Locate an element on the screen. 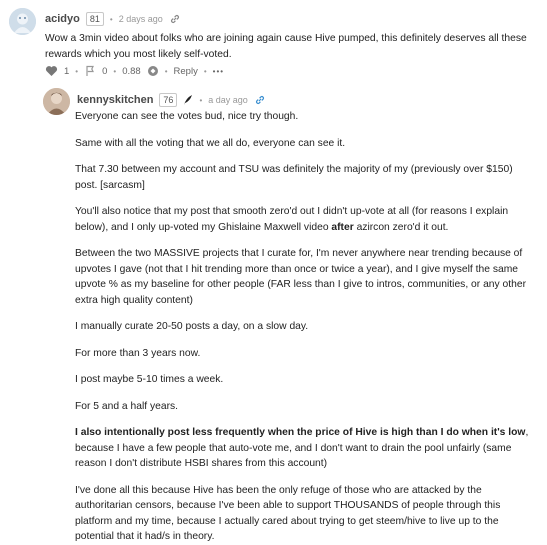  payout-value: 0.88 is located at coordinates (131, 71).